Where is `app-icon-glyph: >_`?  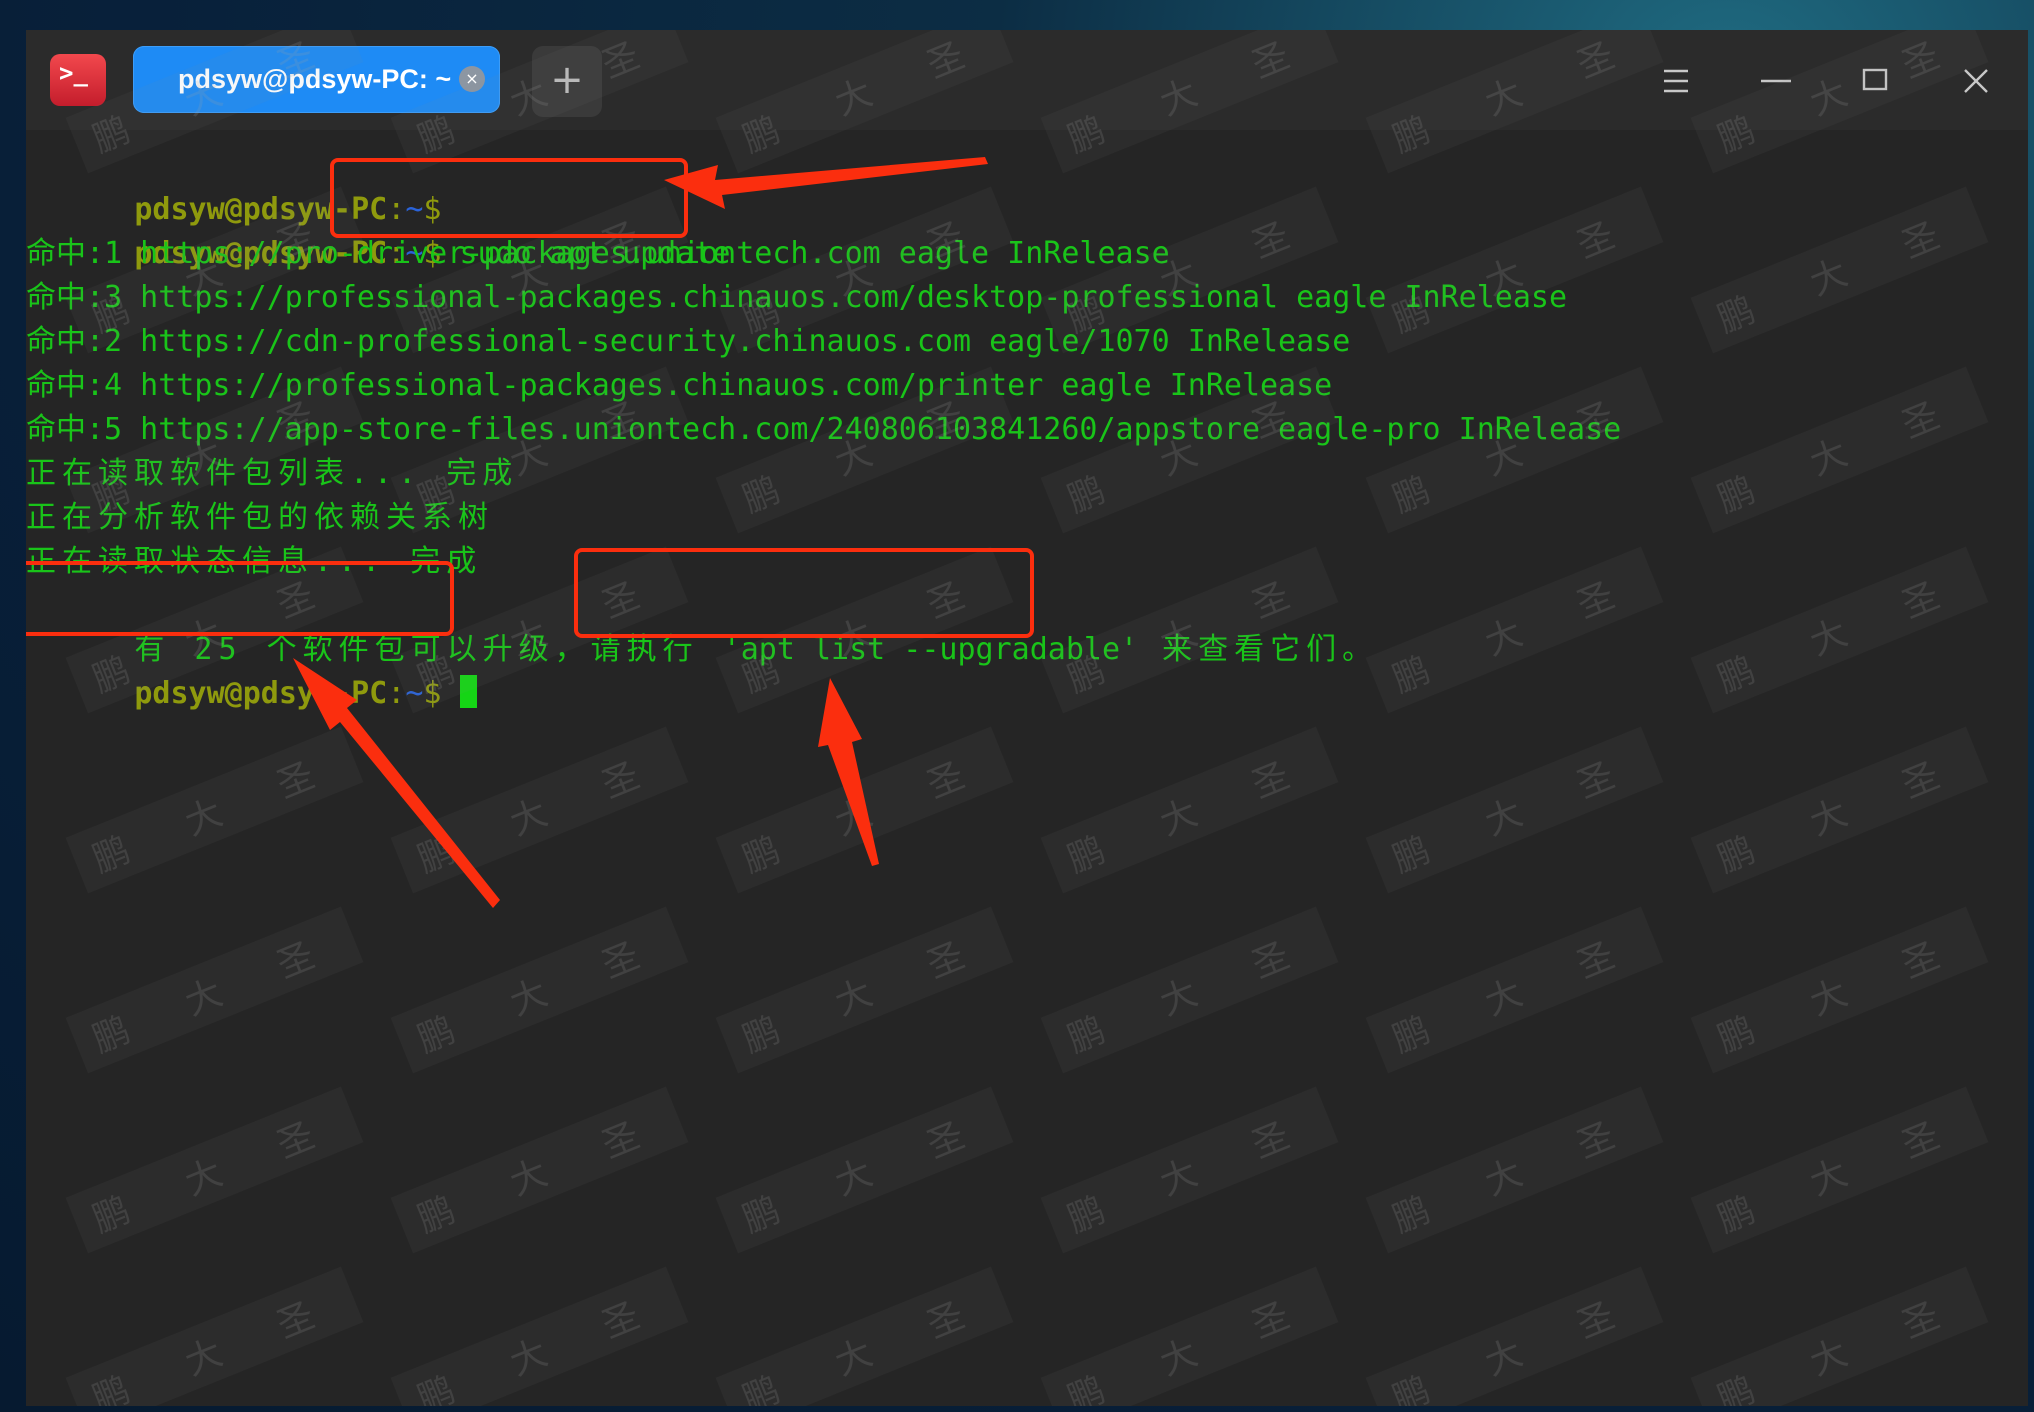 app-icon-glyph: >_ is located at coordinates (73, 73).